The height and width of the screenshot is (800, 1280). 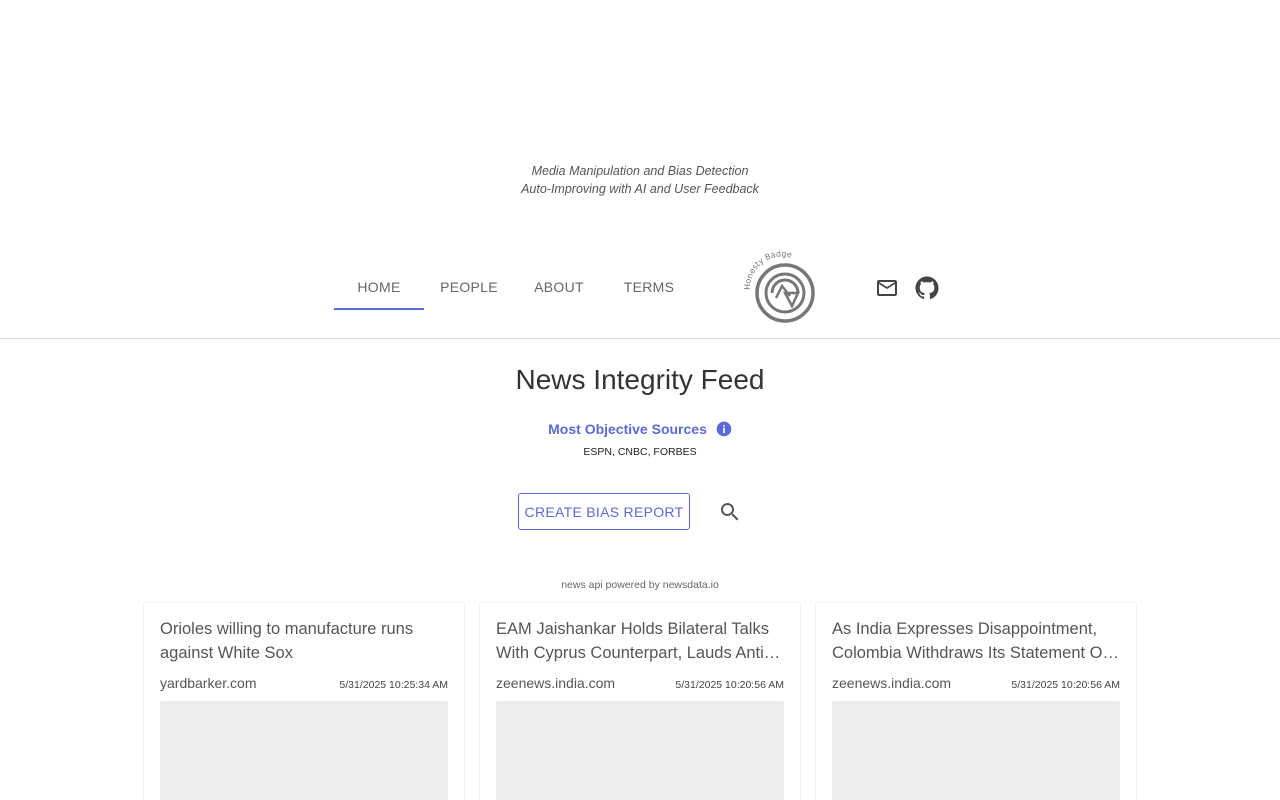 I want to click on objective-sources-label: Most Objective Sources, so click(x=627, y=429).